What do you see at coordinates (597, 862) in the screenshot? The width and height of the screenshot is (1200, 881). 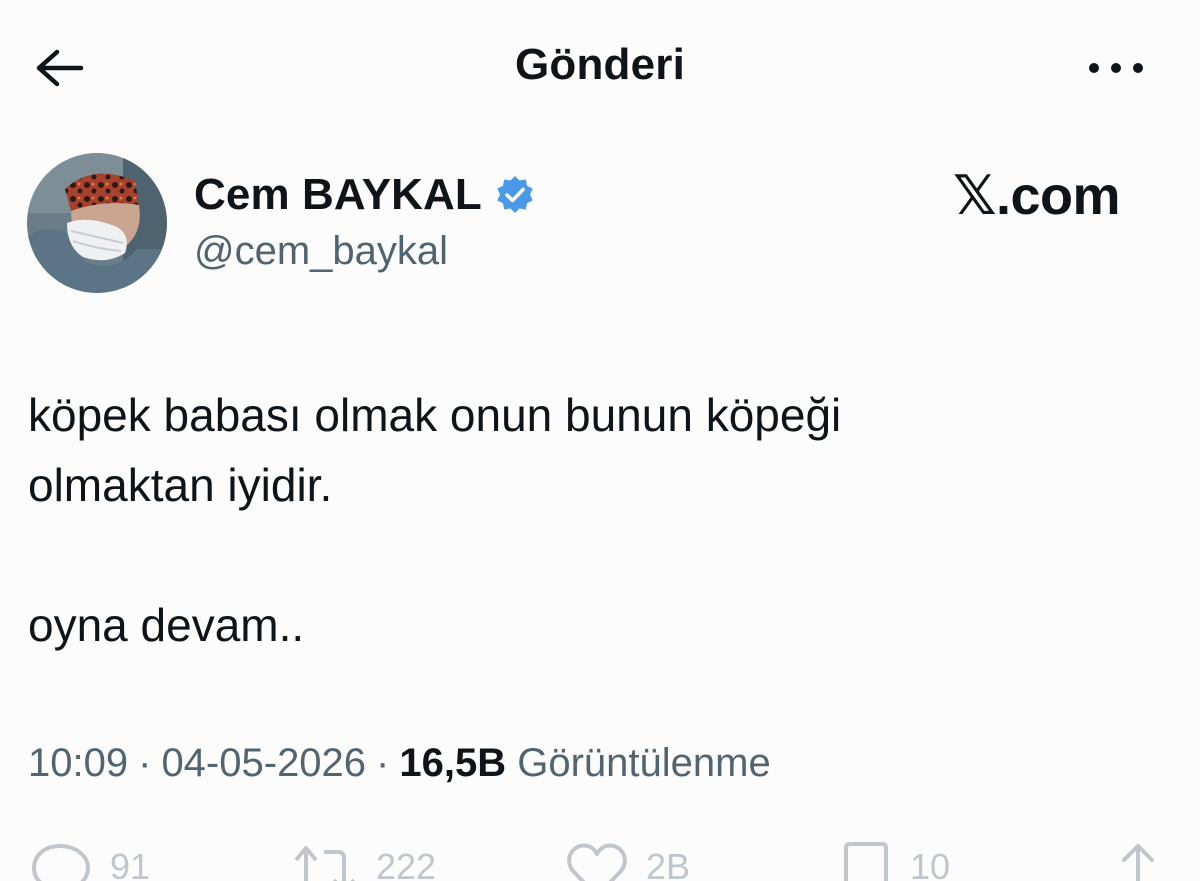 I see `heart-icon` at bounding box center [597, 862].